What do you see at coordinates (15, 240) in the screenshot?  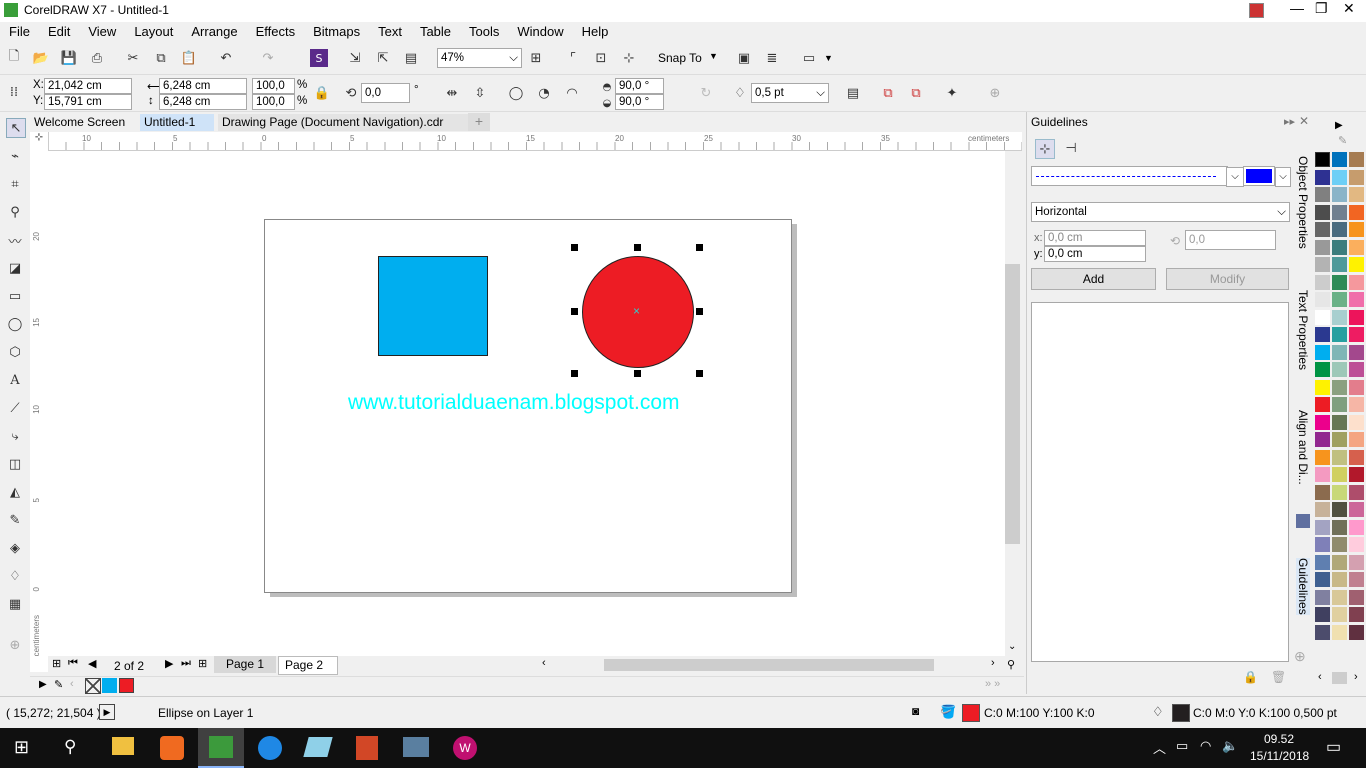 I see `freehand-tool-icon: 〰` at bounding box center [15, 240].